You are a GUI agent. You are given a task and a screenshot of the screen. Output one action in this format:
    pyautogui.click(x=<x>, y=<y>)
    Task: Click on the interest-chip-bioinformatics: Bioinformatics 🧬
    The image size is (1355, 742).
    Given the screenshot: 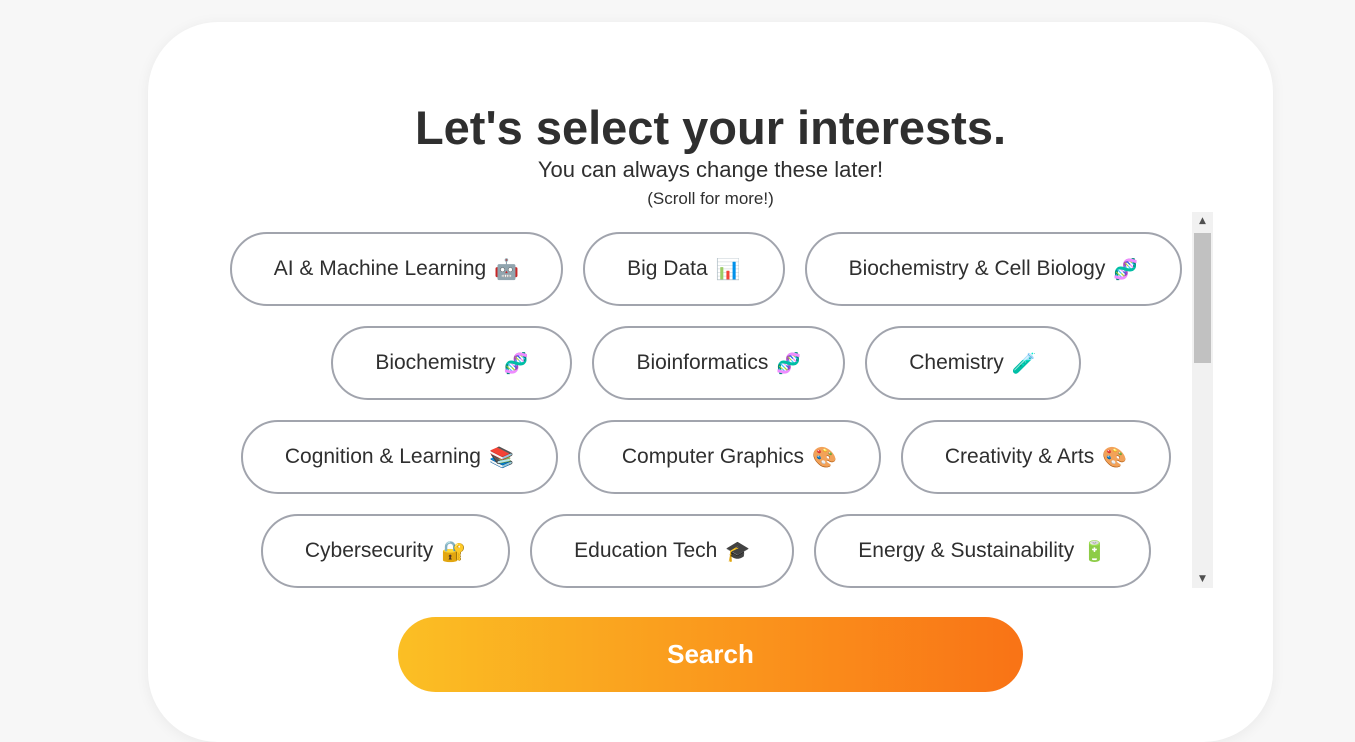 What is the action you would take?
    pyautogui.click(x=719, y=363)
    